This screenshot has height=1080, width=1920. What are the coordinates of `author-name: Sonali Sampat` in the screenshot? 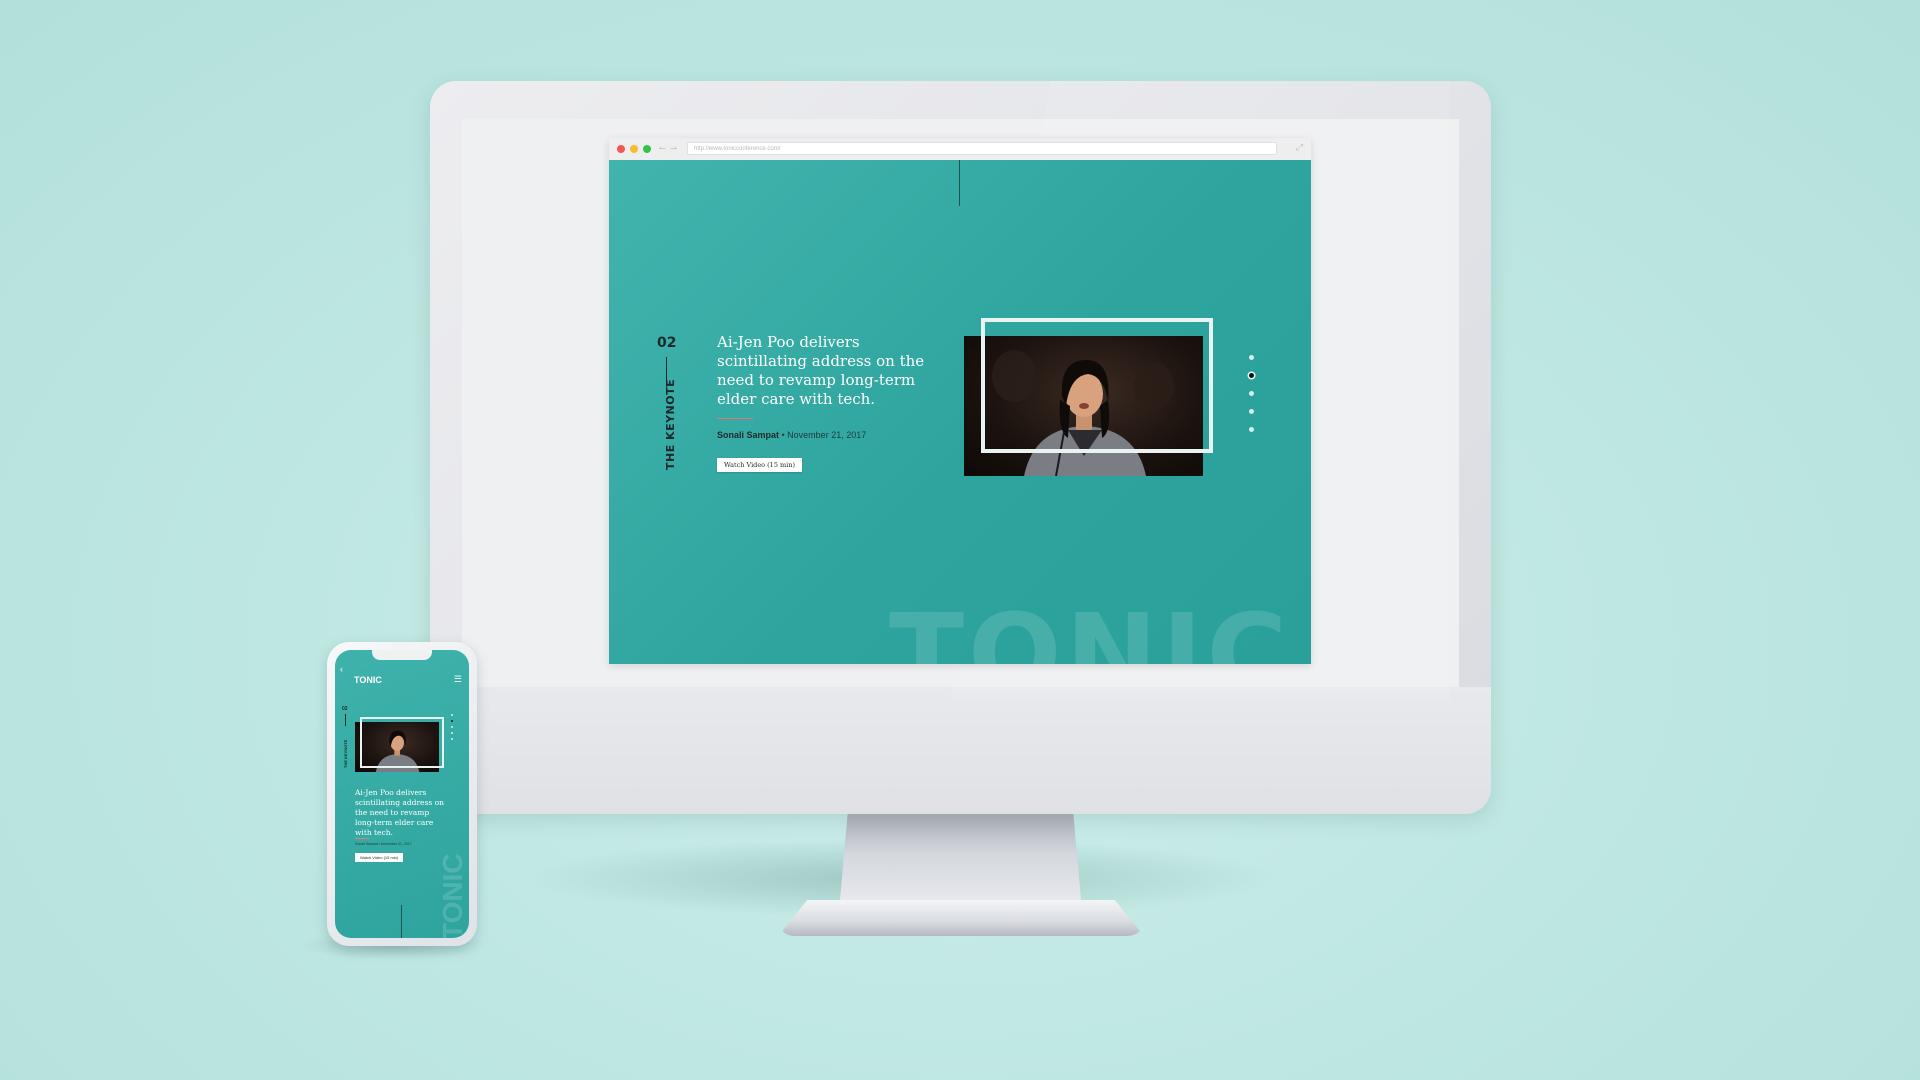 It's located at (748, 435).